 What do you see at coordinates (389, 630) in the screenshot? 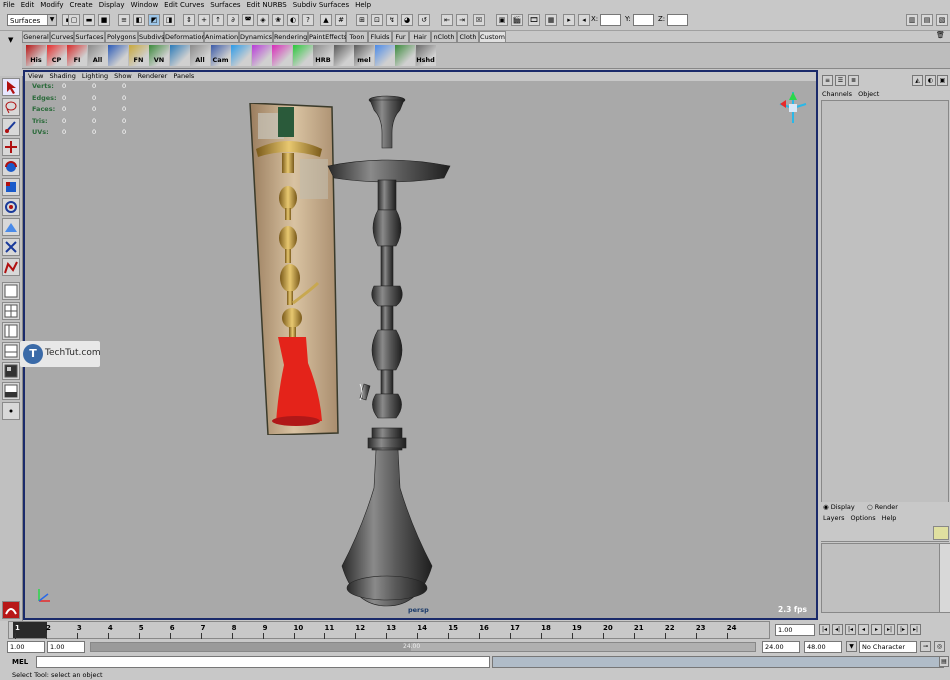
I see `time-slider-track: 1 2 3 4 5 6 7 8 9 10 11 12 13 14 15 16 17 18 19 20 21 22 23 24` at bounding box center [389, 630].